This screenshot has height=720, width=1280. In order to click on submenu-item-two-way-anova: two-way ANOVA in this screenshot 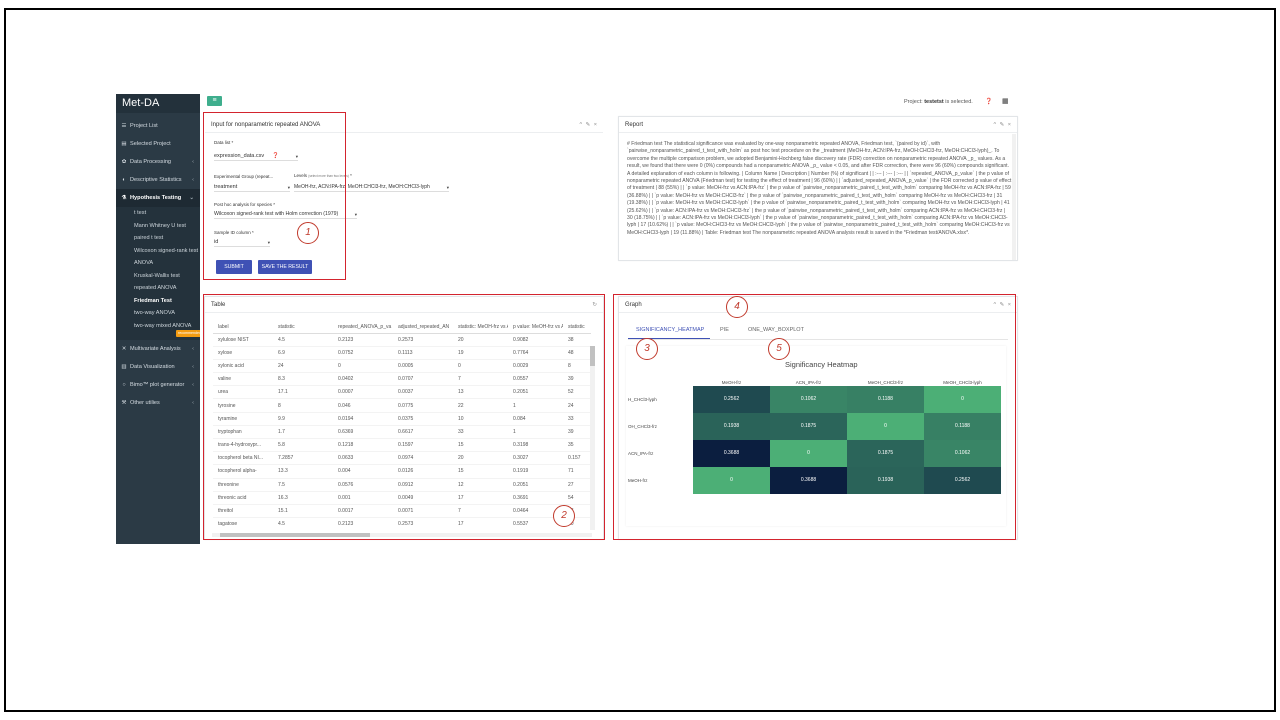, I will do `click(158, 313)`.